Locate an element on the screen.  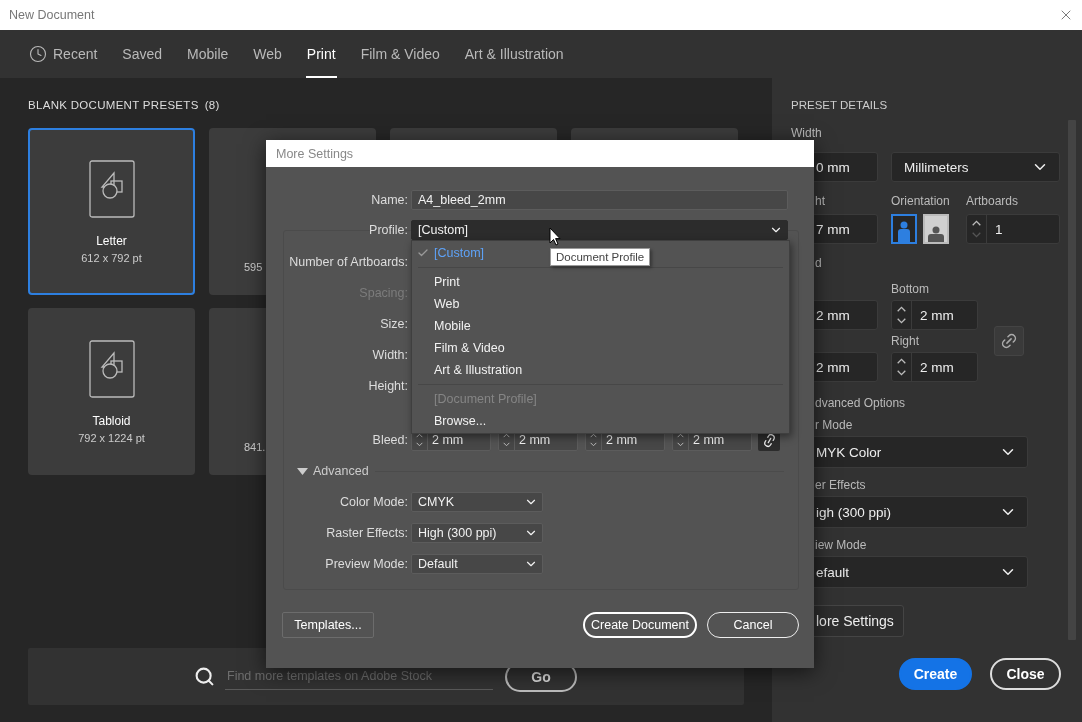
search-icon is located at coordinates (204, 676).